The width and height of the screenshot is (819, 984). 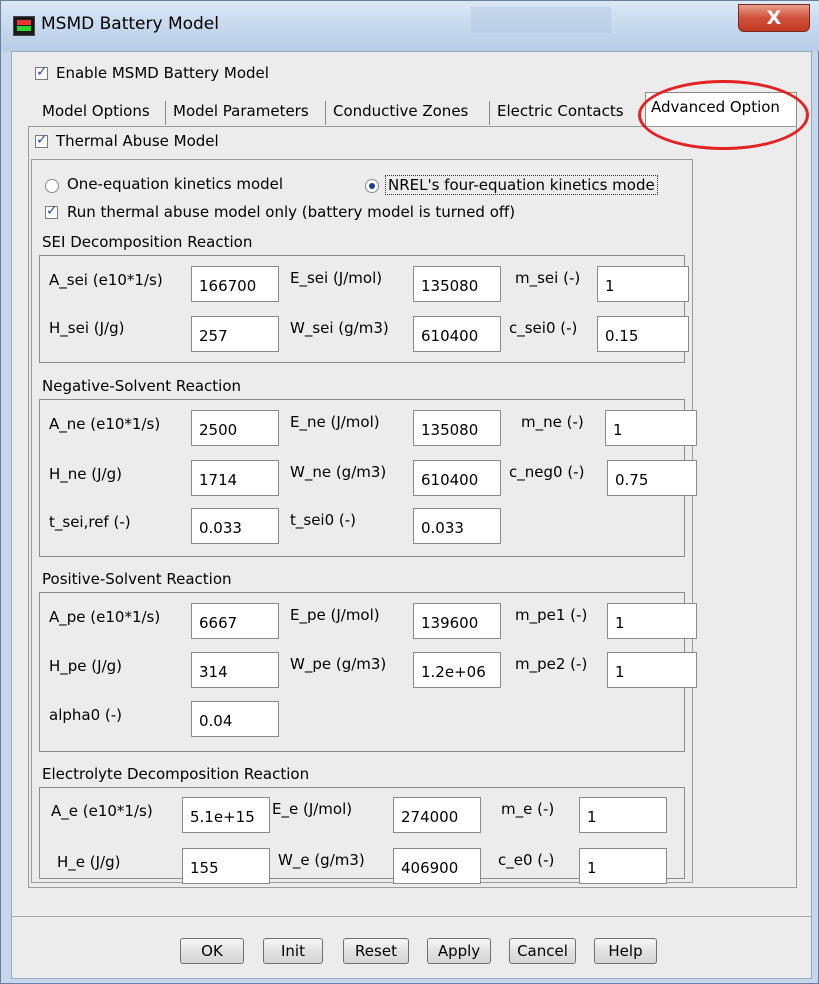 I want to click on t-sei-ref-label: t_sei,ref (-), so click(x=90, y=522).